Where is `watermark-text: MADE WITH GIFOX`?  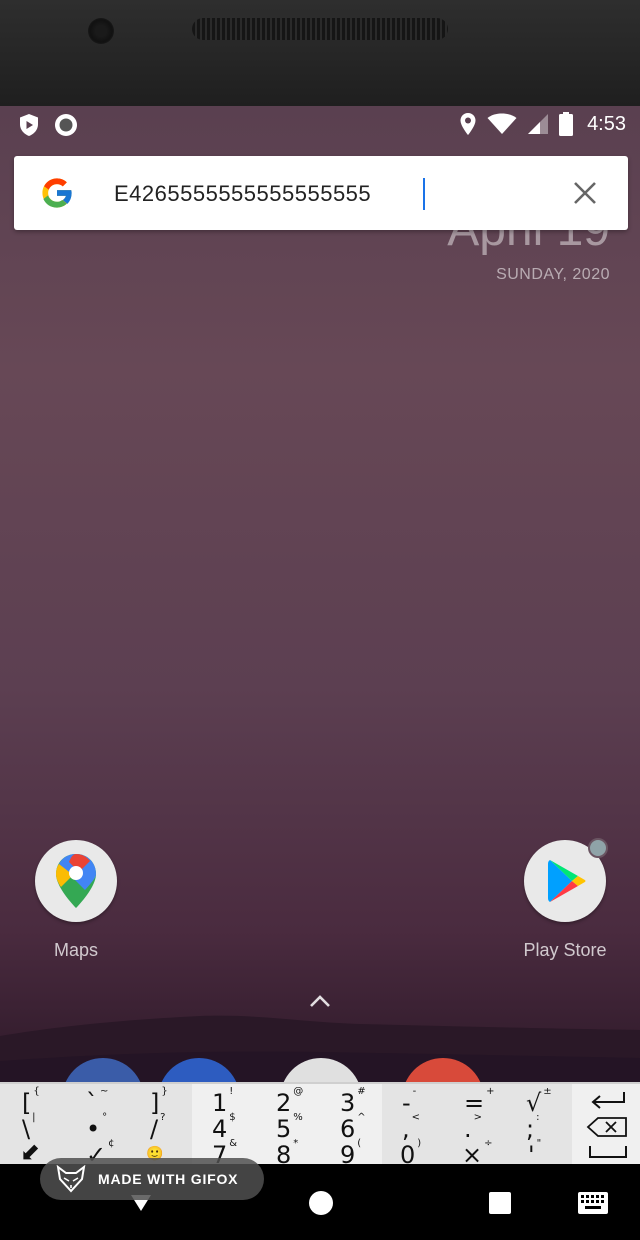 watermark-text: MADE WITH GIFOX is located at coordinates (168, 1179).